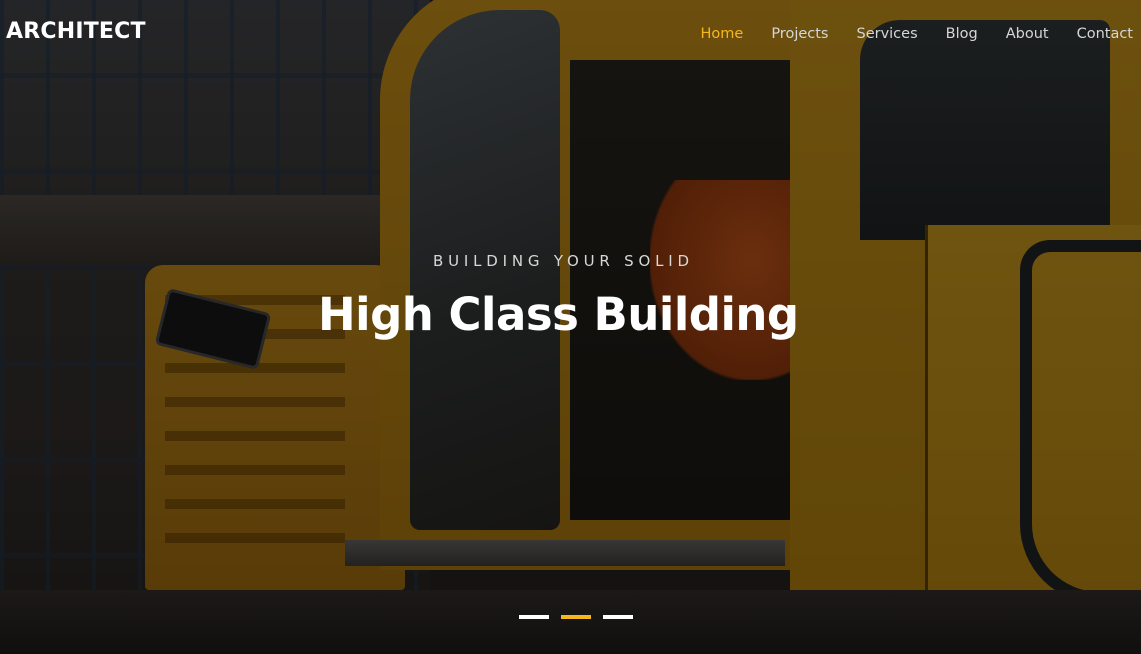 Image resolution: width=1141 pixels, height=654 pixels. What do you see at coordinates (962, 34) in the screenshot?
I see `nav-item-blog: Blog` at bounding box center [962, 34].